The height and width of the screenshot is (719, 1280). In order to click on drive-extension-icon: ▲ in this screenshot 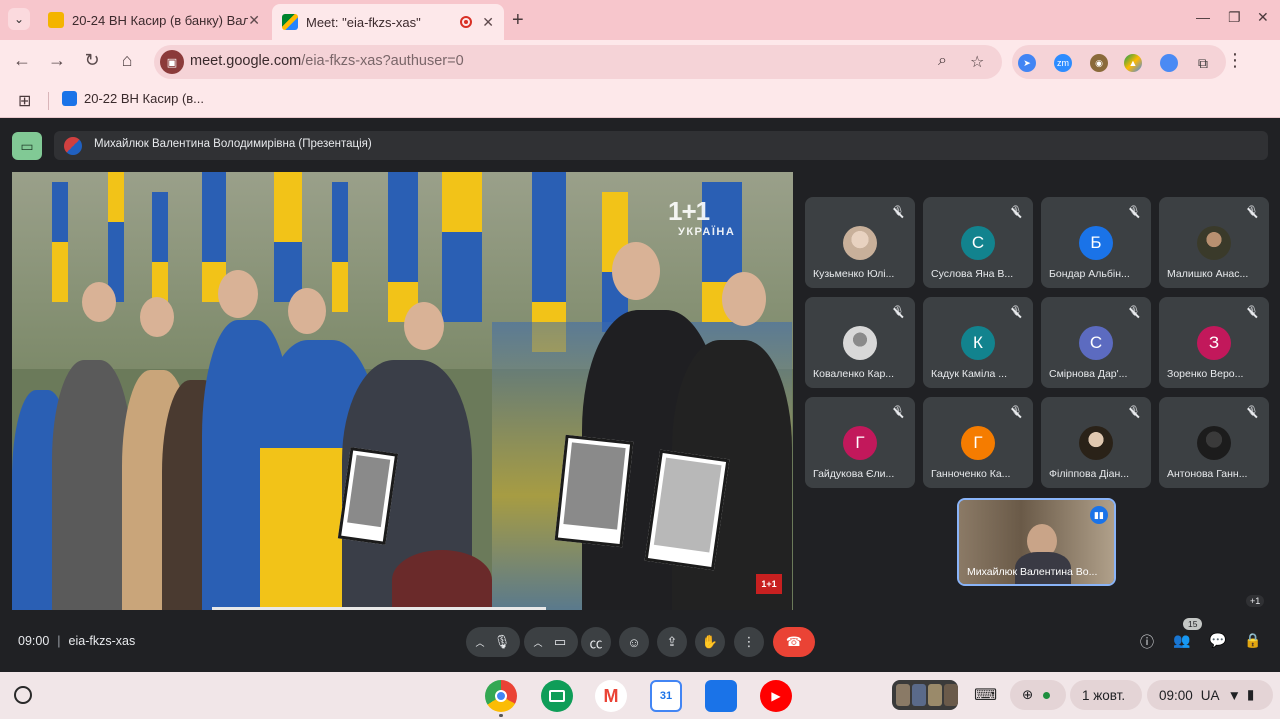, I will do `click(1133, 63)`.